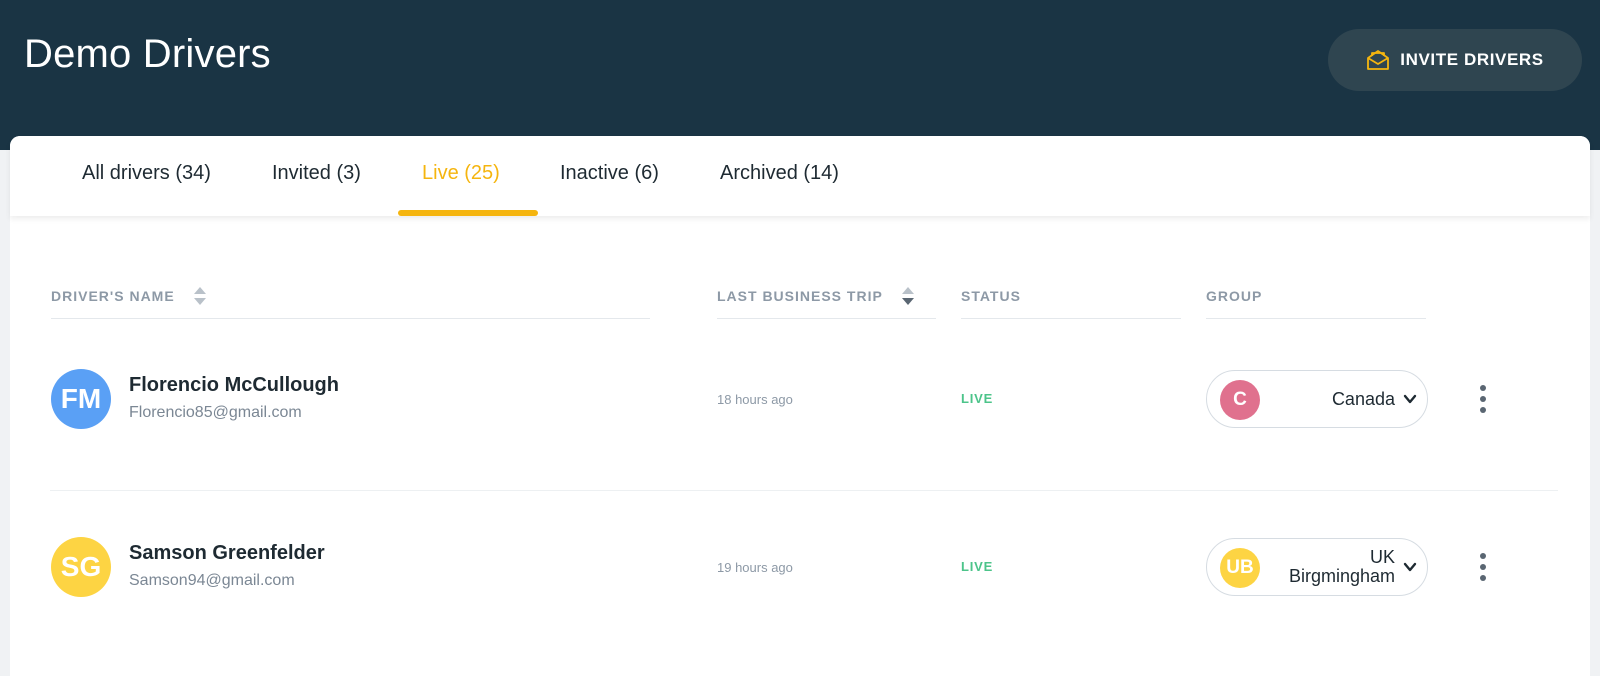 The height and width of the screenshot is (676, 1600). I want to click on column-header-name: DRIVER'S NAME, so click(129, 296).